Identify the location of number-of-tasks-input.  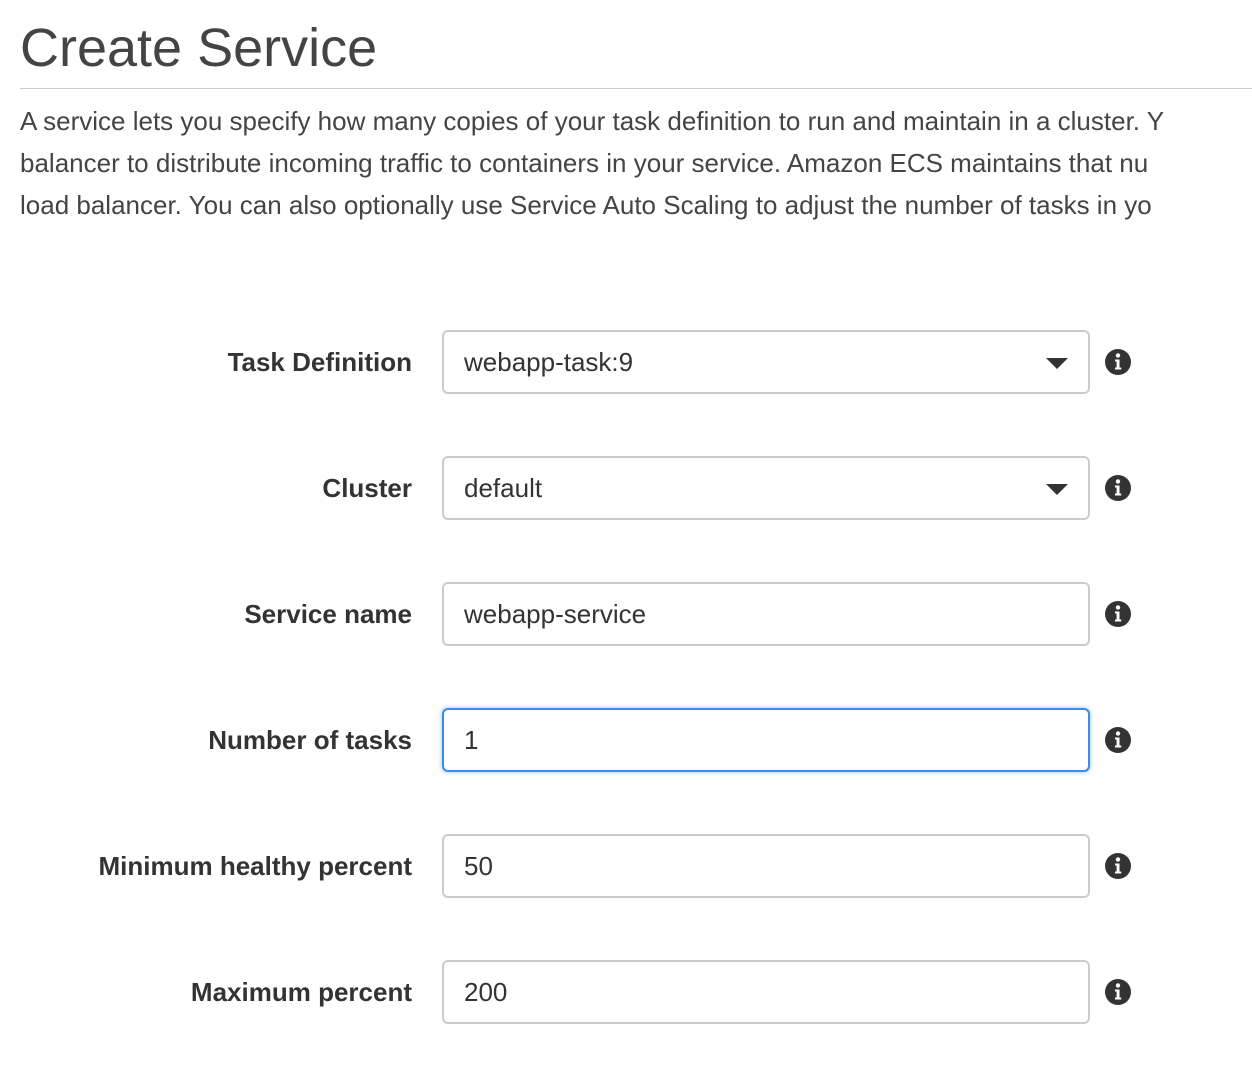
(766, 740).